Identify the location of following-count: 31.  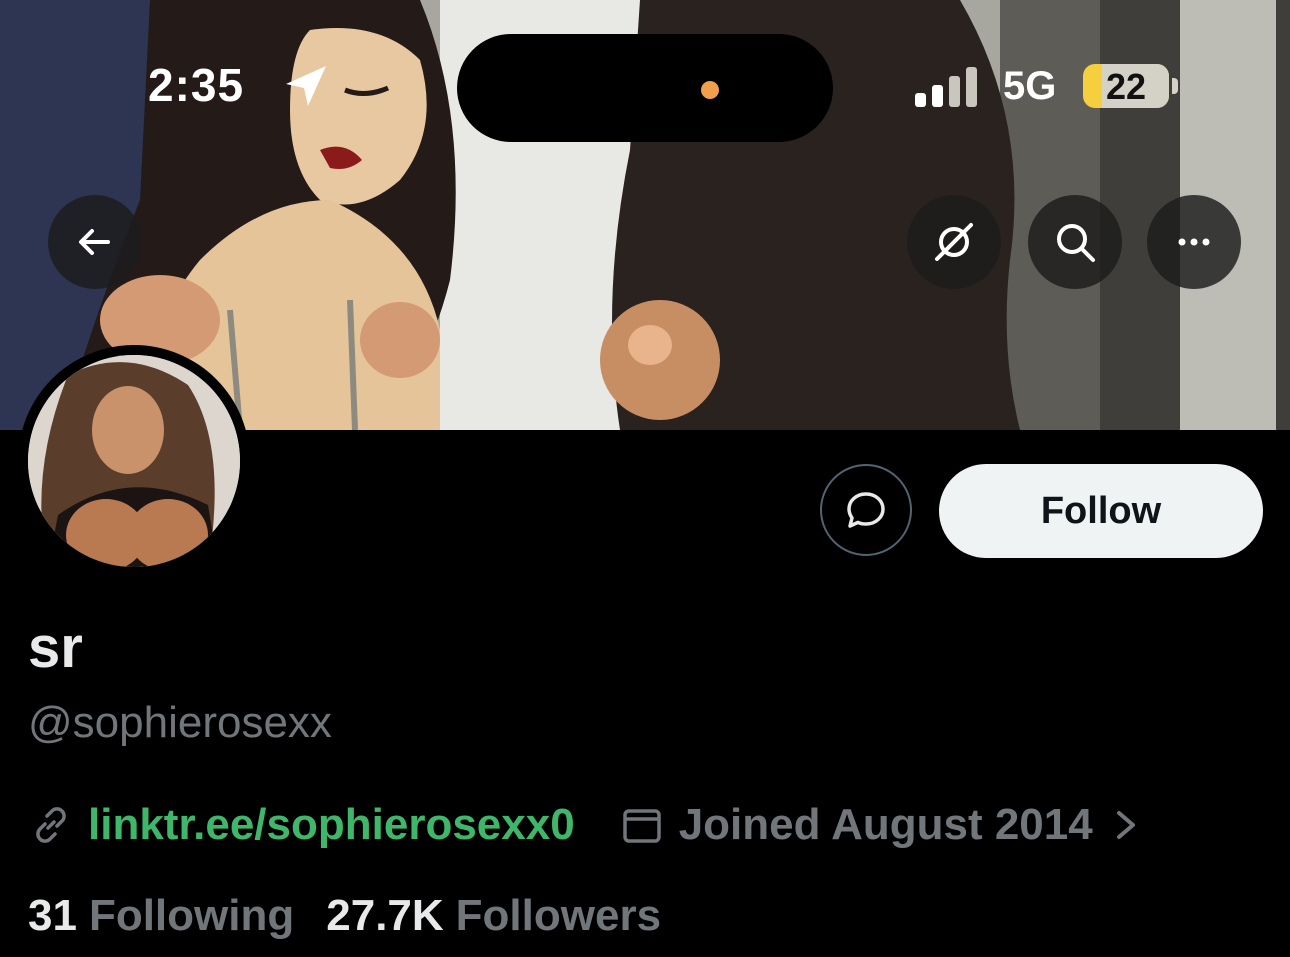
(52, 915).